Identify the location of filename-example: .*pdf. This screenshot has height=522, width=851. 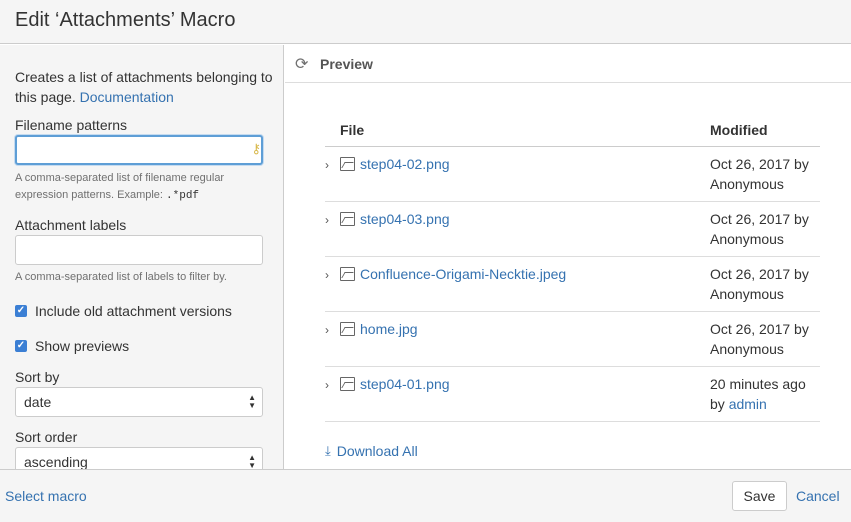
(183, 196).